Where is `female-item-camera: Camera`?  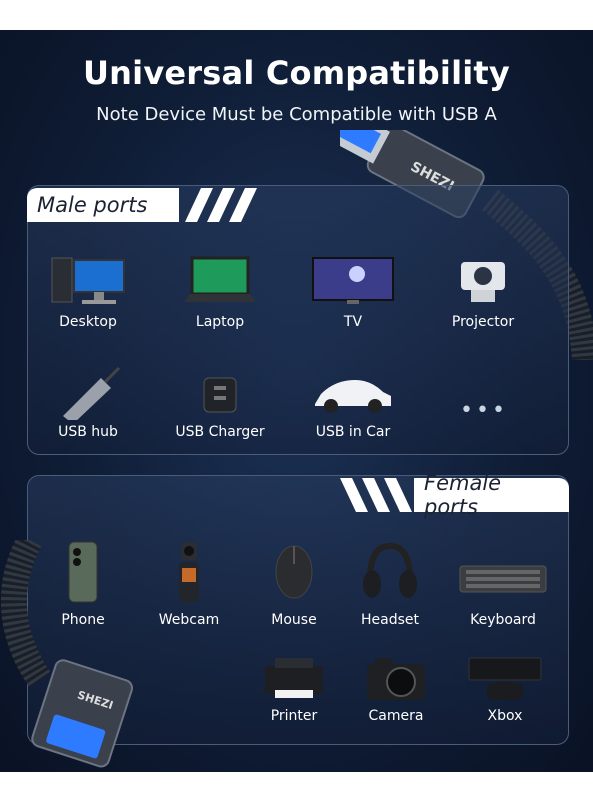 female-item-camera: Camera is located at coordinates (396, 689).